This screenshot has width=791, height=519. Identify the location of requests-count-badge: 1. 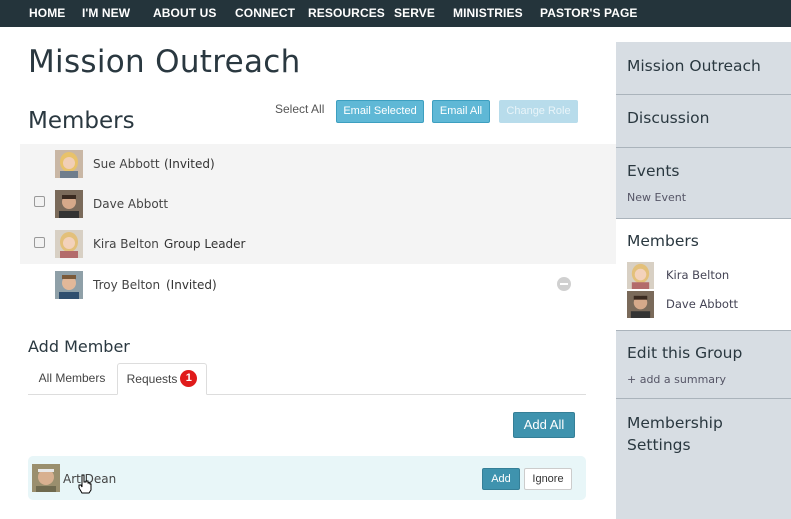
(189, 379).